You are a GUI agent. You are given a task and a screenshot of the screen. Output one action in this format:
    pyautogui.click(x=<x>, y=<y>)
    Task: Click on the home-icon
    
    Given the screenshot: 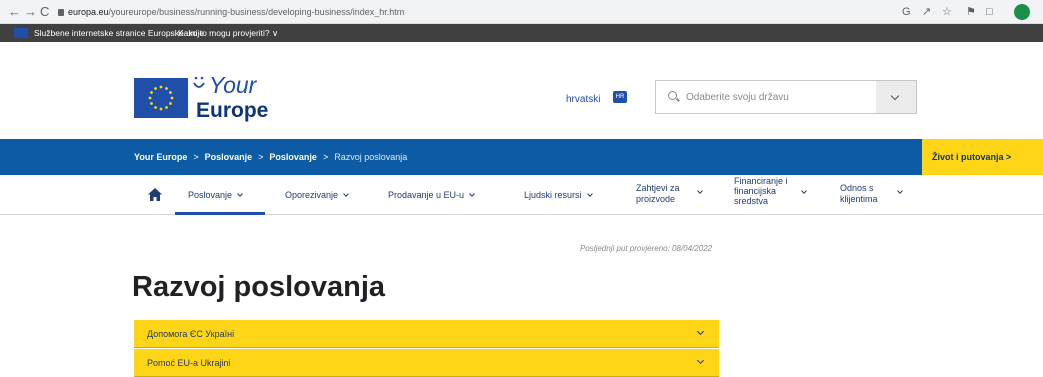 What is the action you would take?
    pyautogui.click(x=155, y=194)
    